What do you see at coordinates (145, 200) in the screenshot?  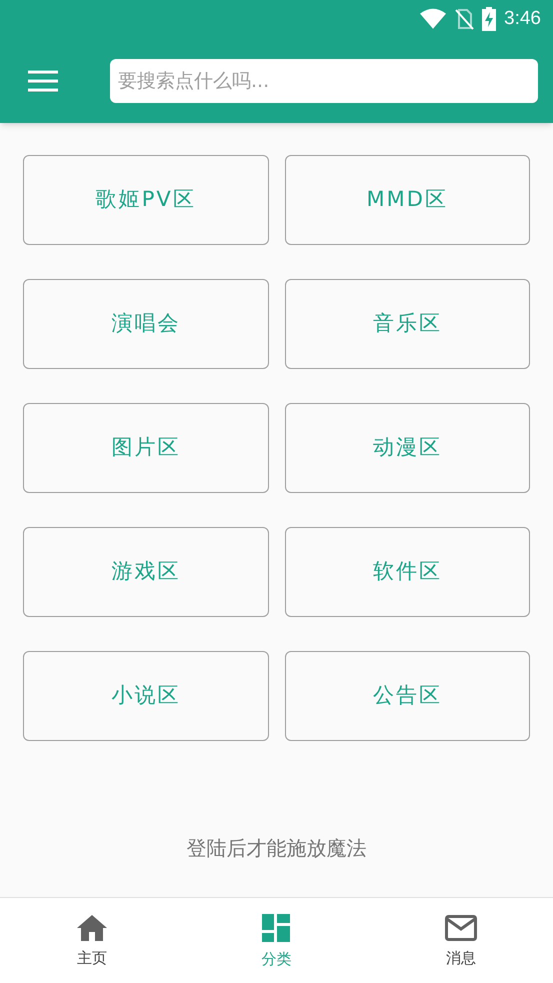 I see `category-button: 歌姬PV区` at bounding box center [145, 200].